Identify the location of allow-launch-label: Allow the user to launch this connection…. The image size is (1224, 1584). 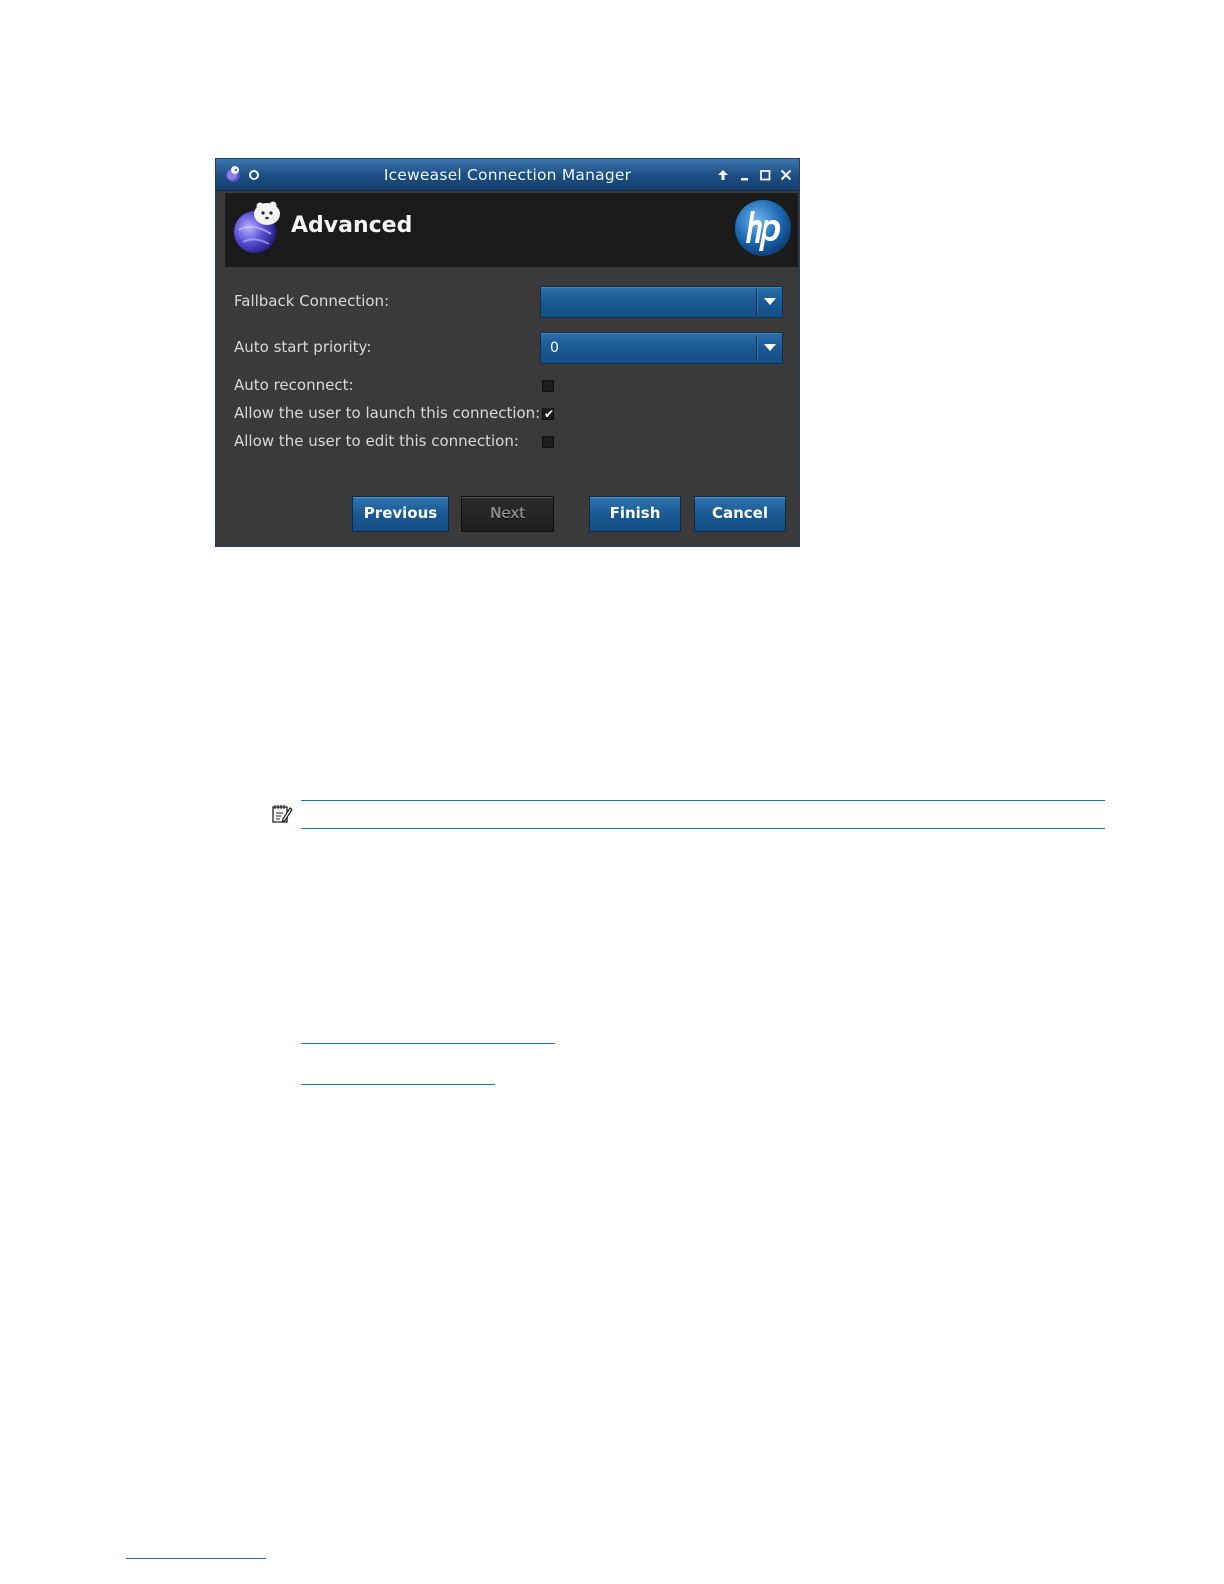
(387, 413).